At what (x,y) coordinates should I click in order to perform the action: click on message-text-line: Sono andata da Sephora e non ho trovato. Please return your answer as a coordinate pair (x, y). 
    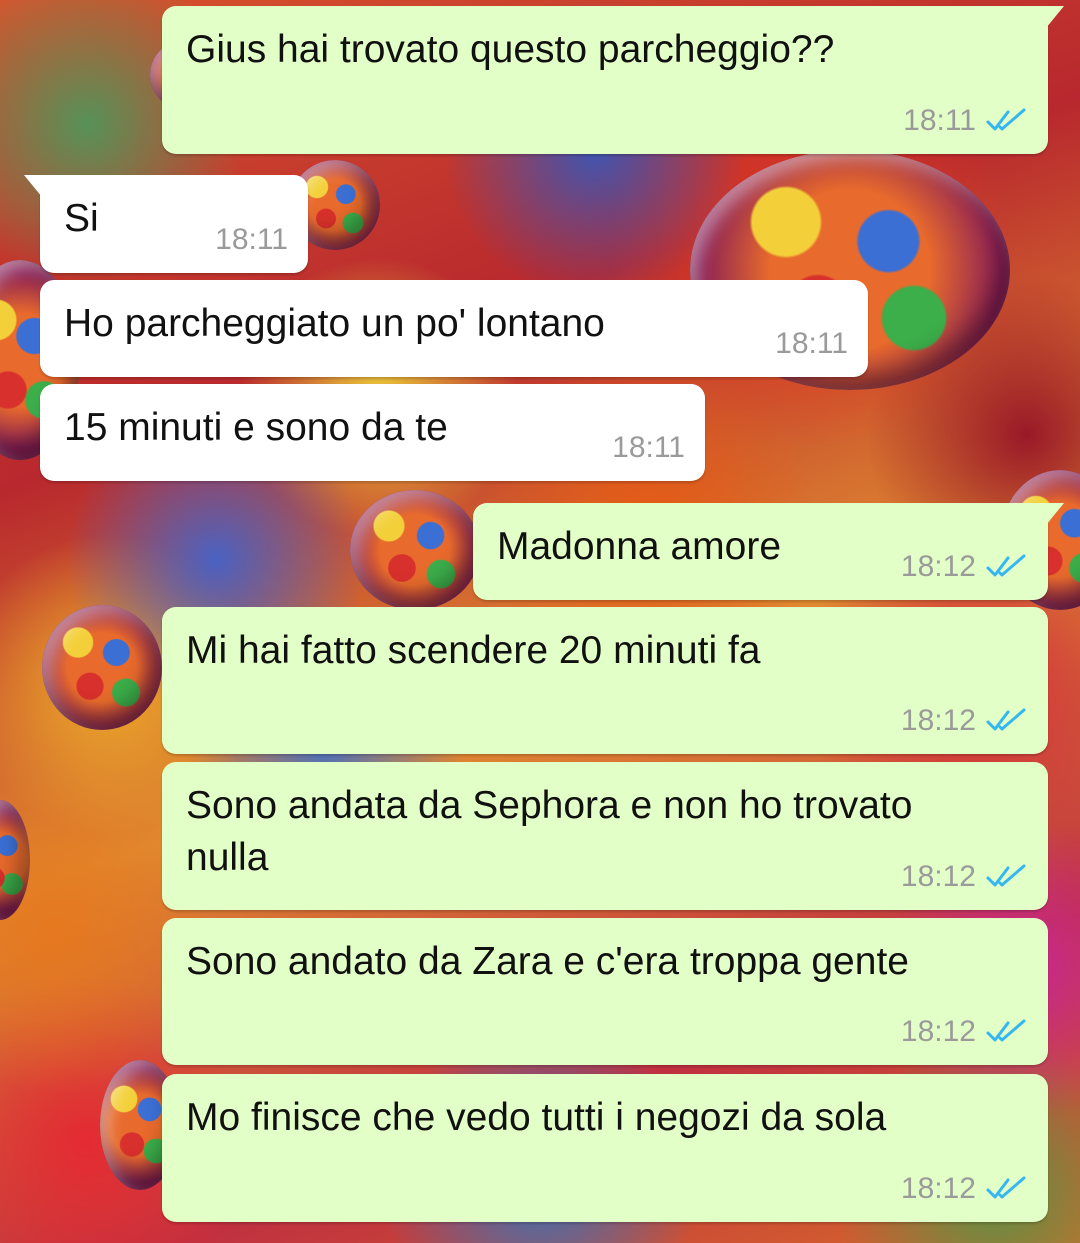
    Looking at the image, I should click on (549, 805).